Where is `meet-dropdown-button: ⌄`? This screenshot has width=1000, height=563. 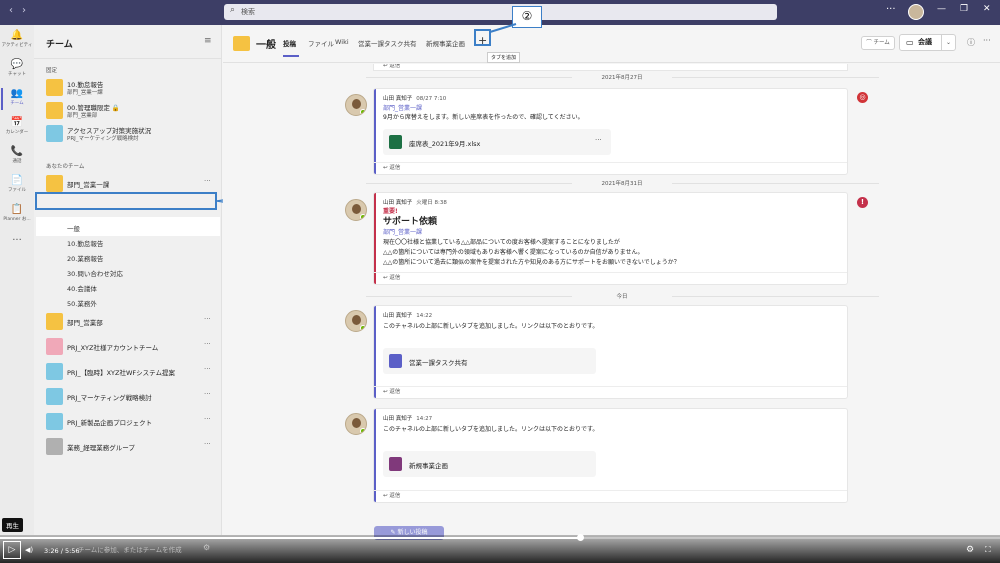 meet-dropdown-button: ⌄ is located at coordinates (948, 42).